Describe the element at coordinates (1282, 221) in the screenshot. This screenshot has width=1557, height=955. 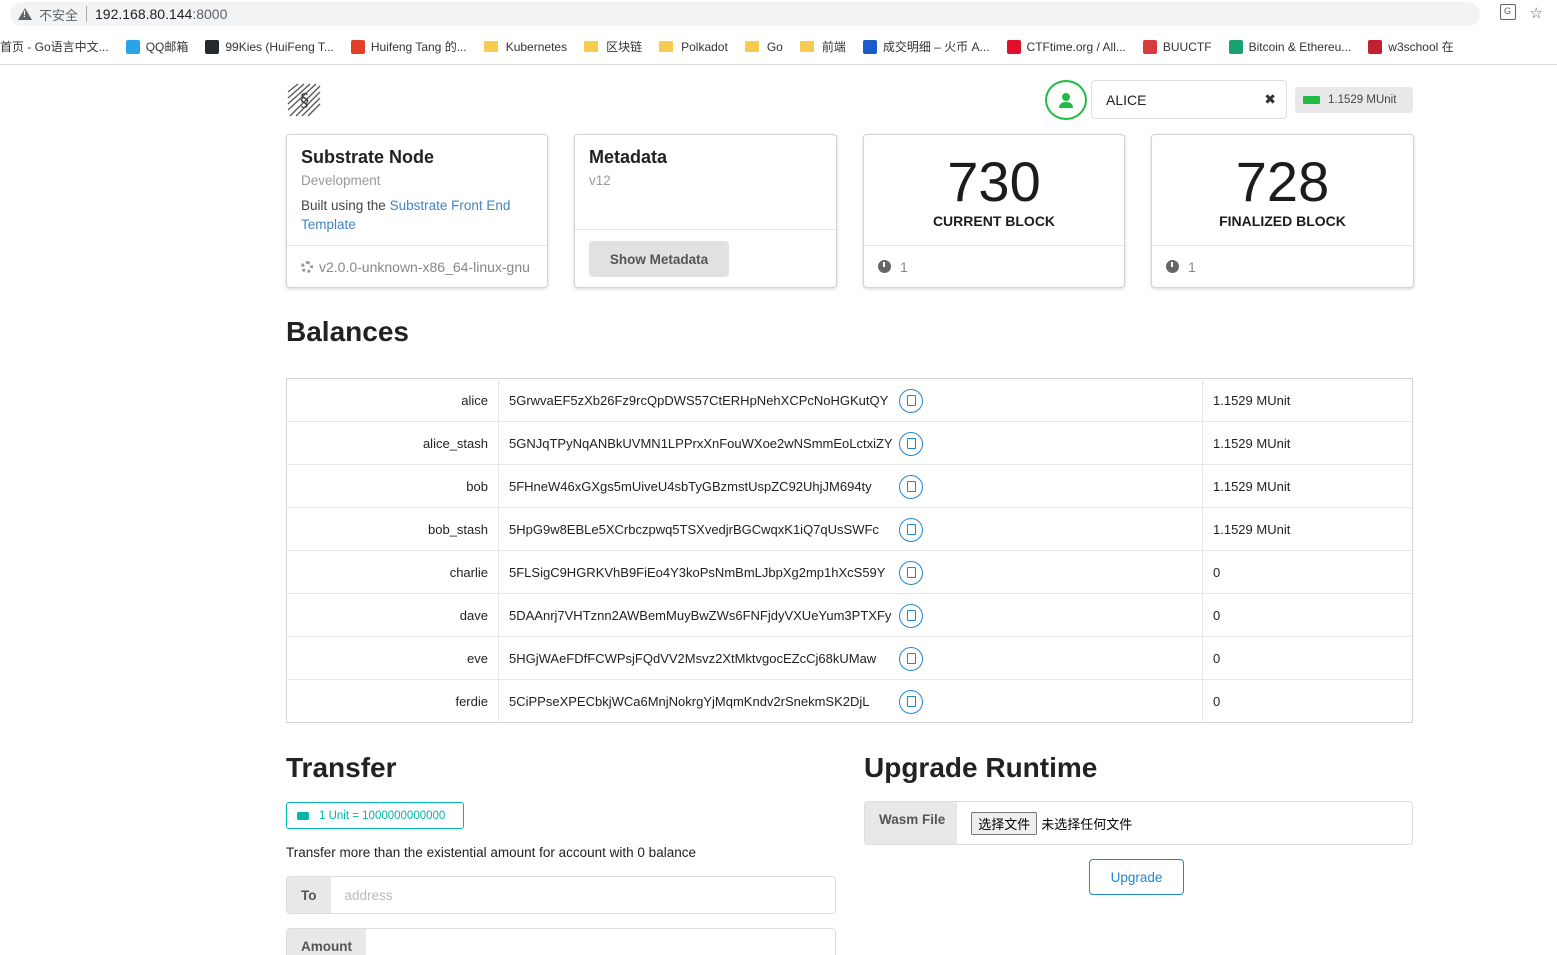
I see `finalized-block-label: Finalized Block` at that location.